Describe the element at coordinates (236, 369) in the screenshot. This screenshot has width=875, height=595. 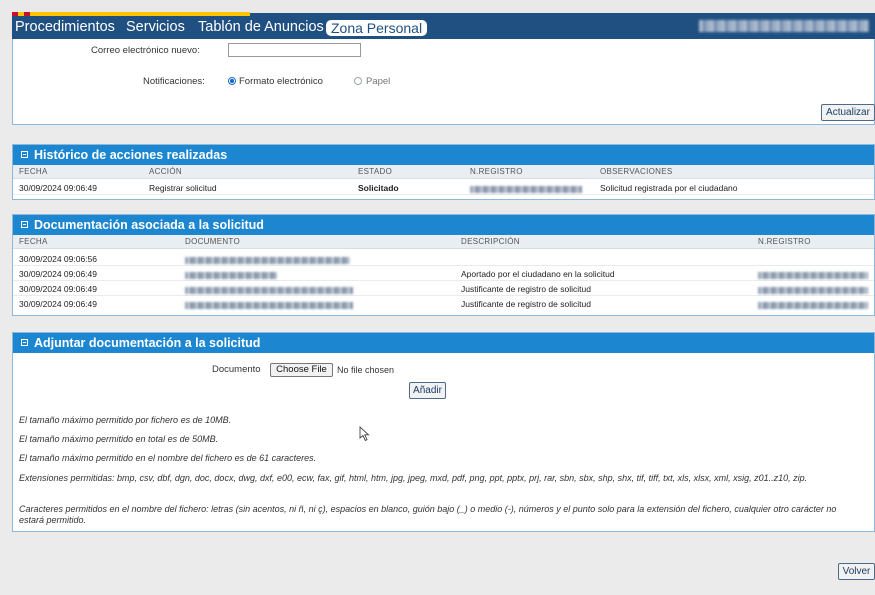
I see `doc-label: Documento` at that location.